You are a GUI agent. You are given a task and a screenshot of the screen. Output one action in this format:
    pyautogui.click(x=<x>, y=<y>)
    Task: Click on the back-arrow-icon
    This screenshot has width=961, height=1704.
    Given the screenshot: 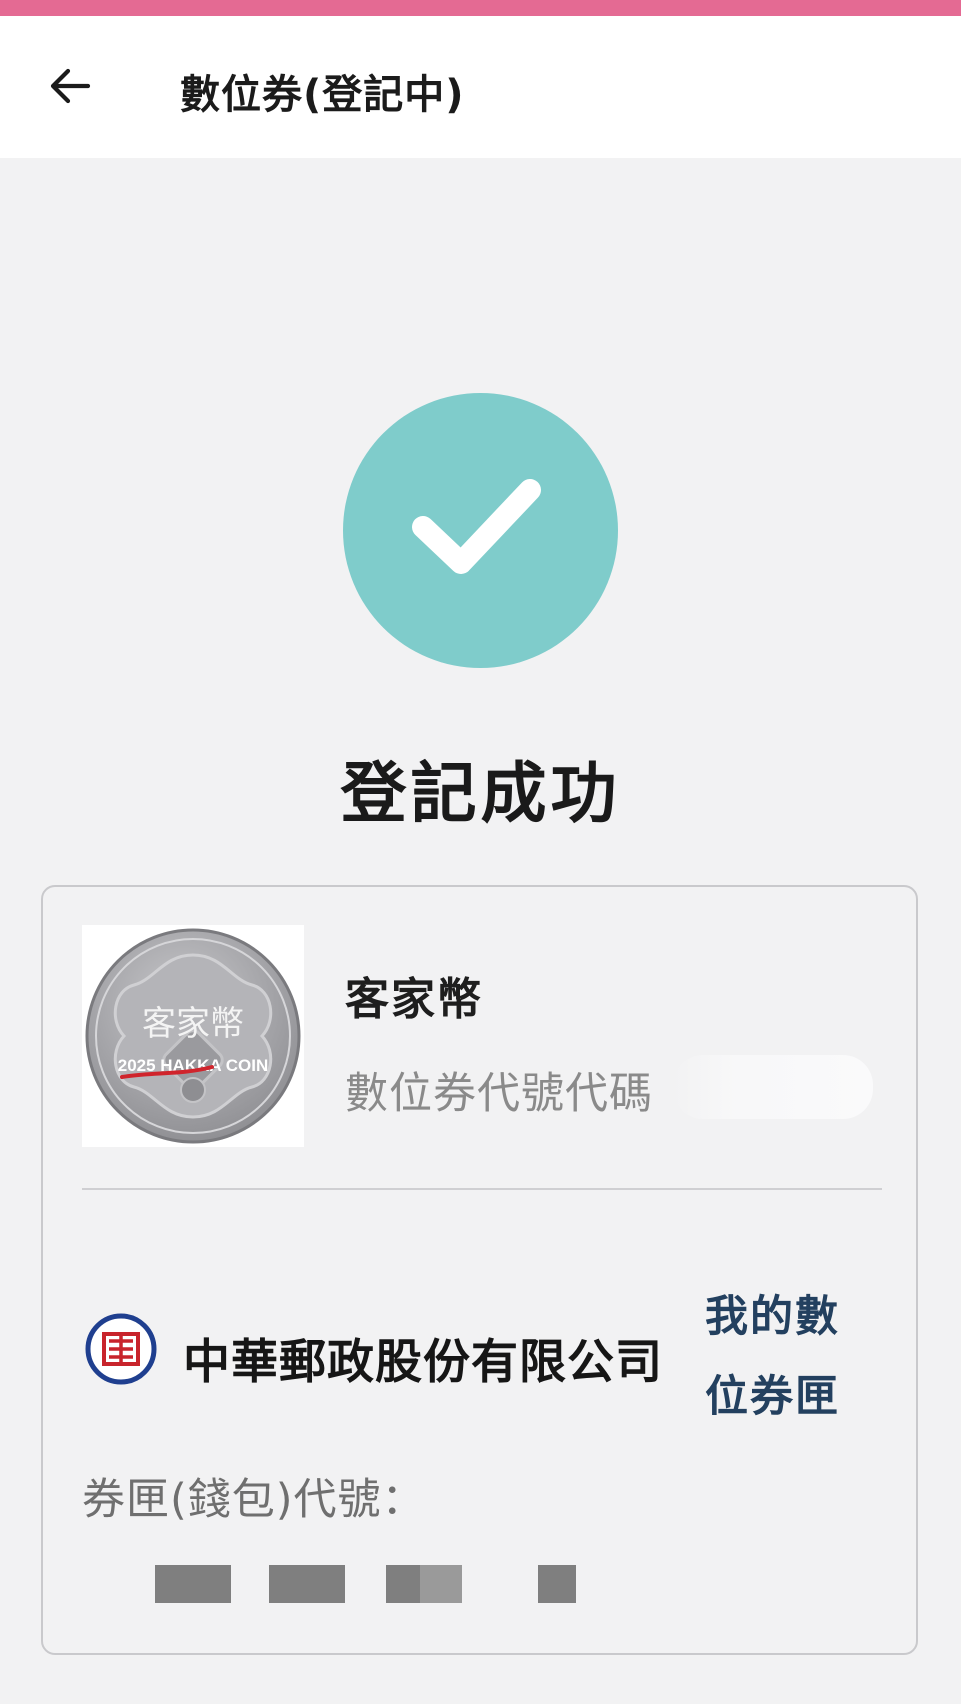 What is the action you would take?
    pyautogui.click(x=70, y=86)
    